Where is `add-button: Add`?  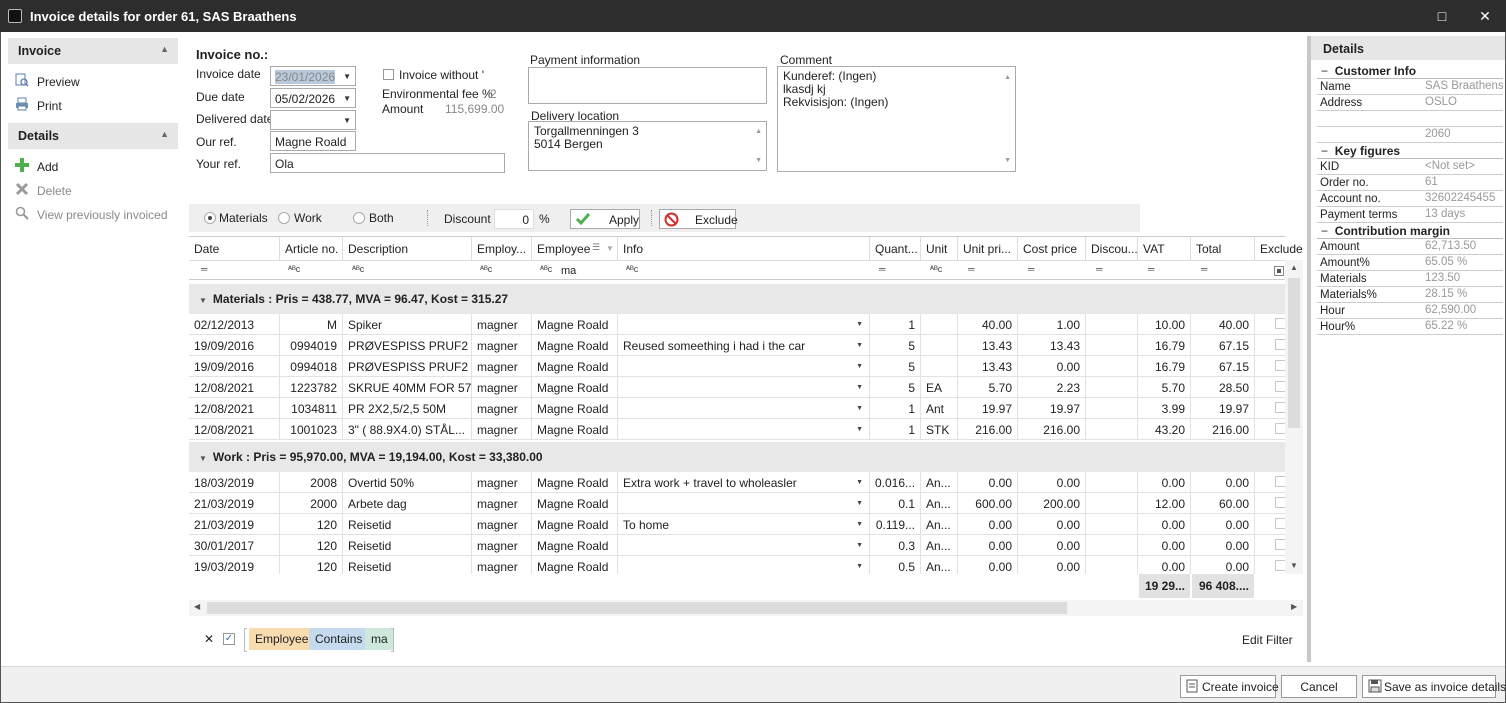 add-button: Add is located at coordinates (74, 167).